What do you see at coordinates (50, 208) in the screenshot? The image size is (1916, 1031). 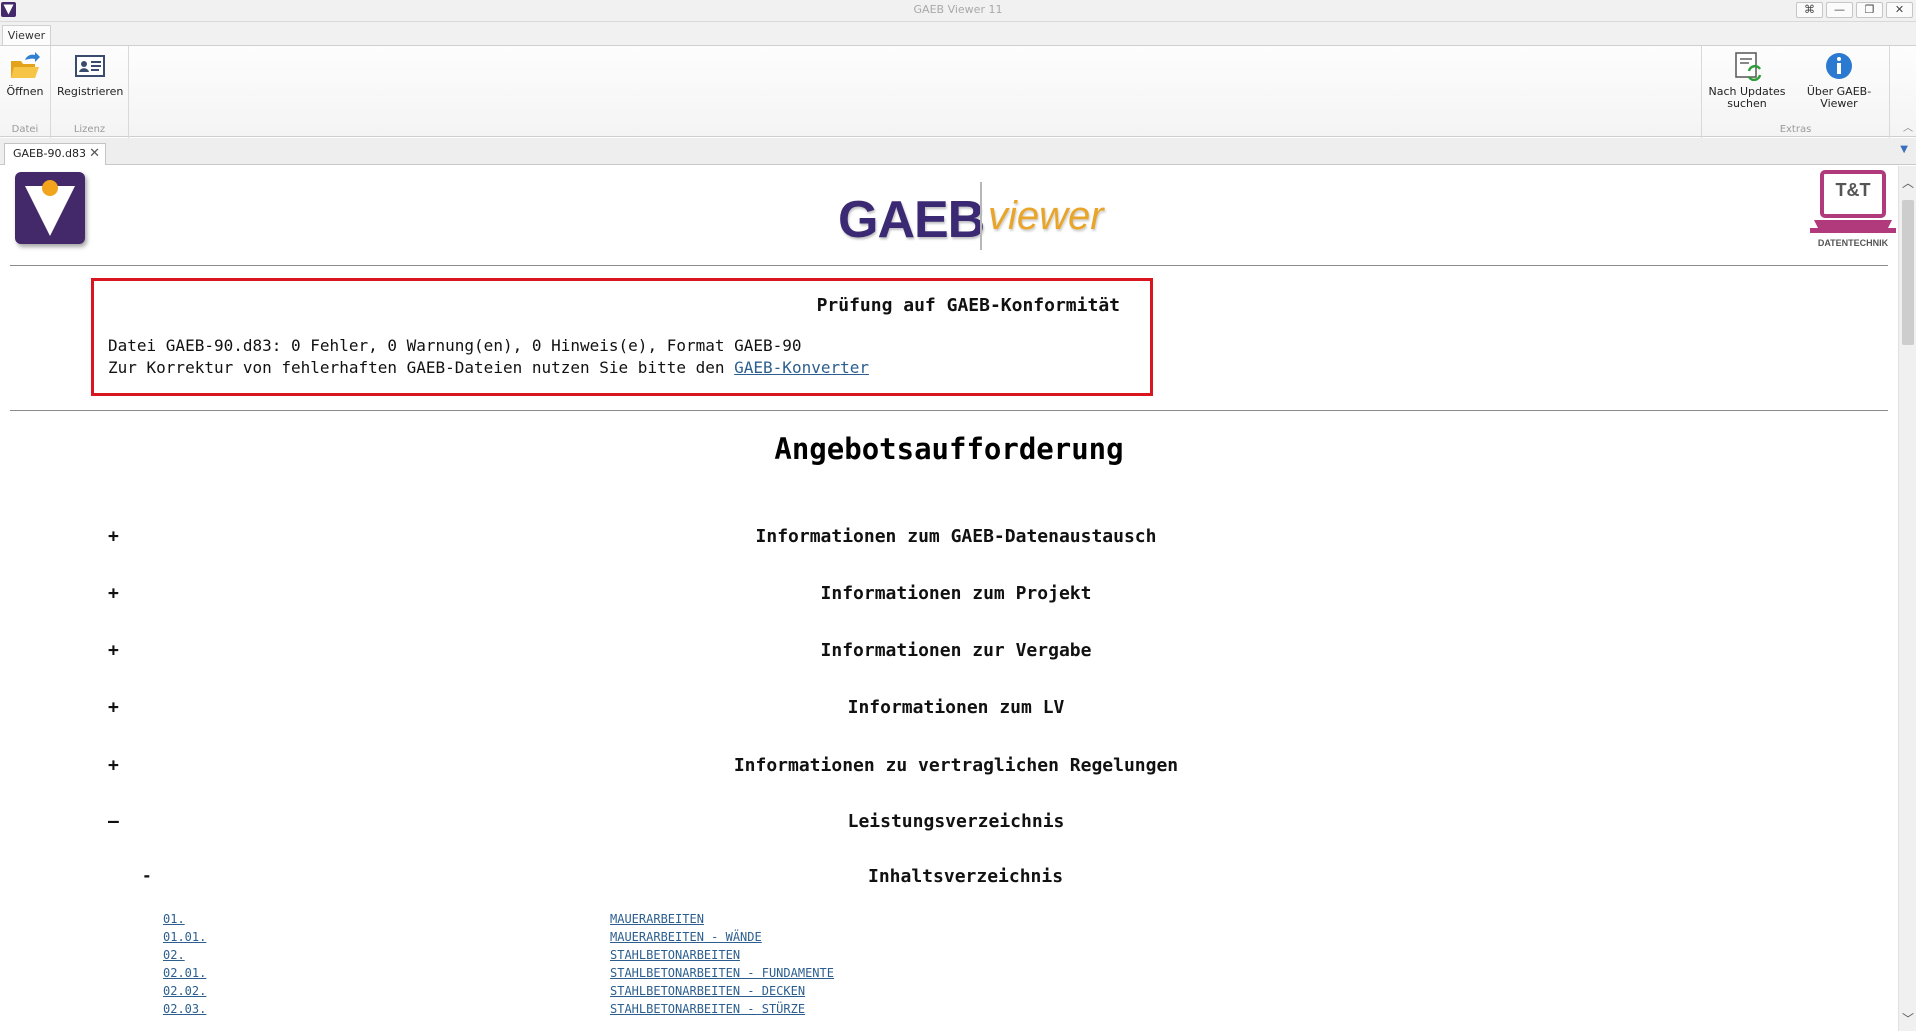 I see `gaeb-viewer-app-logo` at bounding box center [50, 208].